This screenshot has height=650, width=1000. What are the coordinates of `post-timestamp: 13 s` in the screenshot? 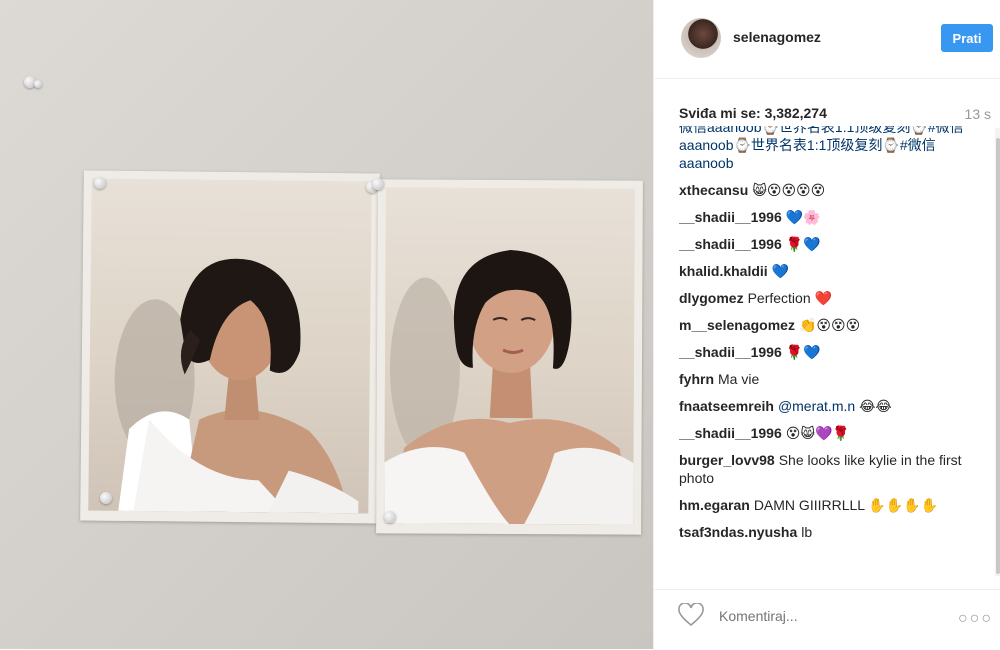 It's located at (978, 114).